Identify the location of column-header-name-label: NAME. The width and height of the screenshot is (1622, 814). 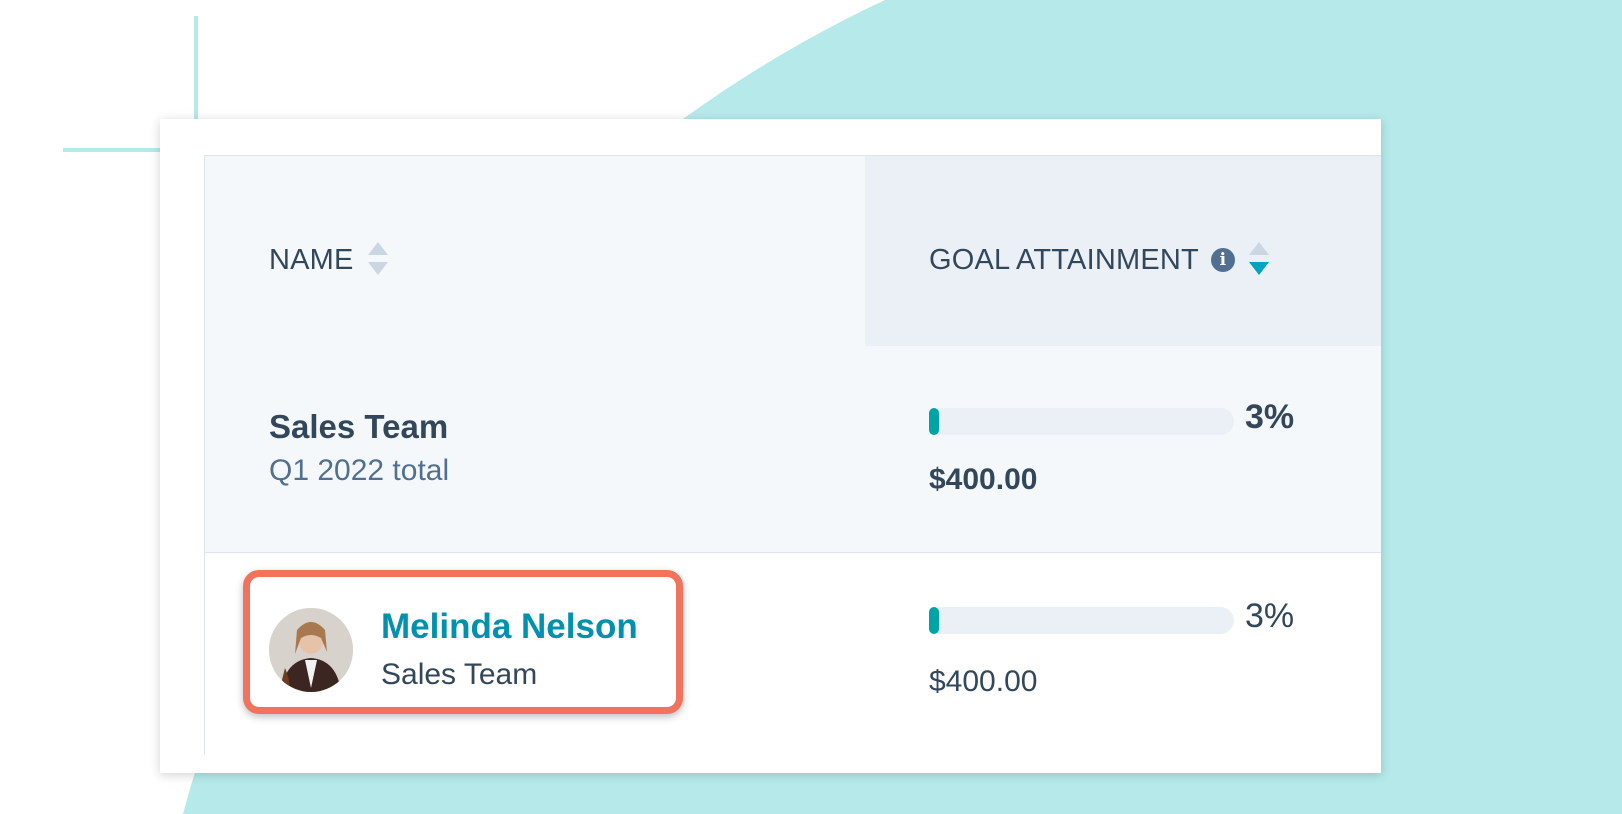
(311, 259).